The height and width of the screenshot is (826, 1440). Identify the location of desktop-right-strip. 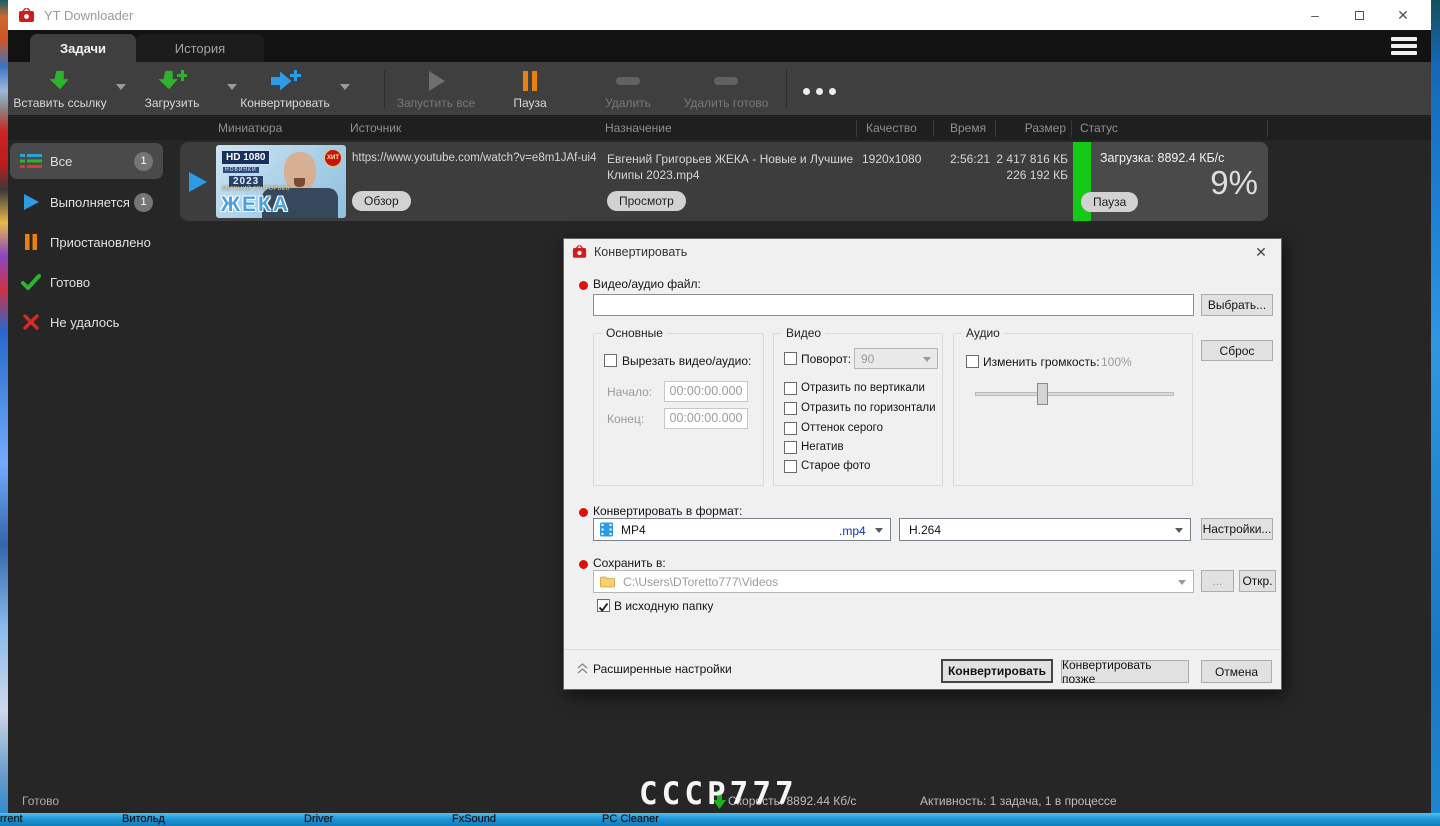
(1435, 413).